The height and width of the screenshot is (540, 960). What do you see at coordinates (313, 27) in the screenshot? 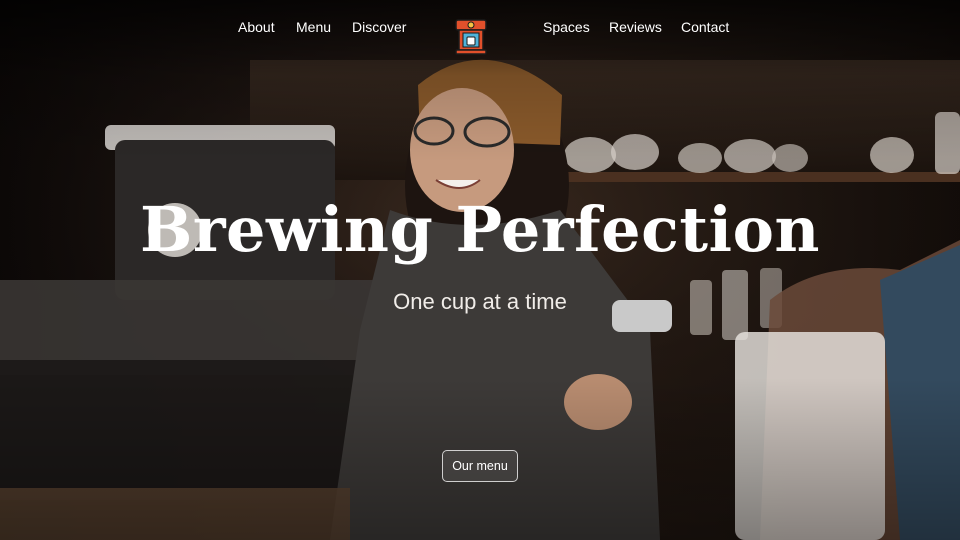
I see `nav-link-menu: Menu` at bounding box center [313, 27].